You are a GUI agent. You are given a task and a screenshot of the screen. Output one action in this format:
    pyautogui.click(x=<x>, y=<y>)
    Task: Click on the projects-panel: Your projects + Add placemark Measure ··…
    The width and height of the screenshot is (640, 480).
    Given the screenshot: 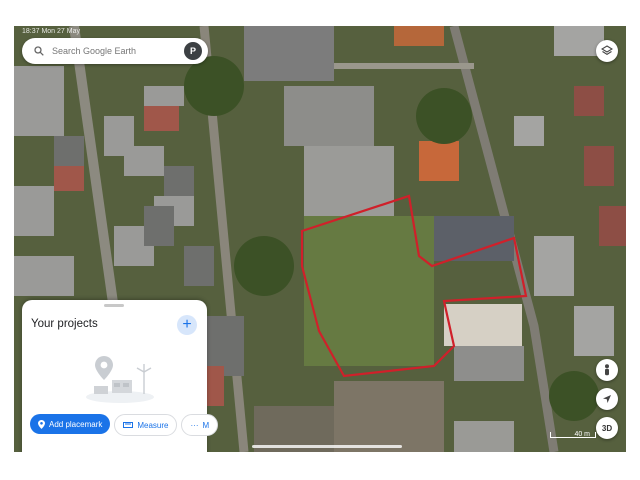 What is the action you would take?
    pyautogui.click(x=120, y=376)
    